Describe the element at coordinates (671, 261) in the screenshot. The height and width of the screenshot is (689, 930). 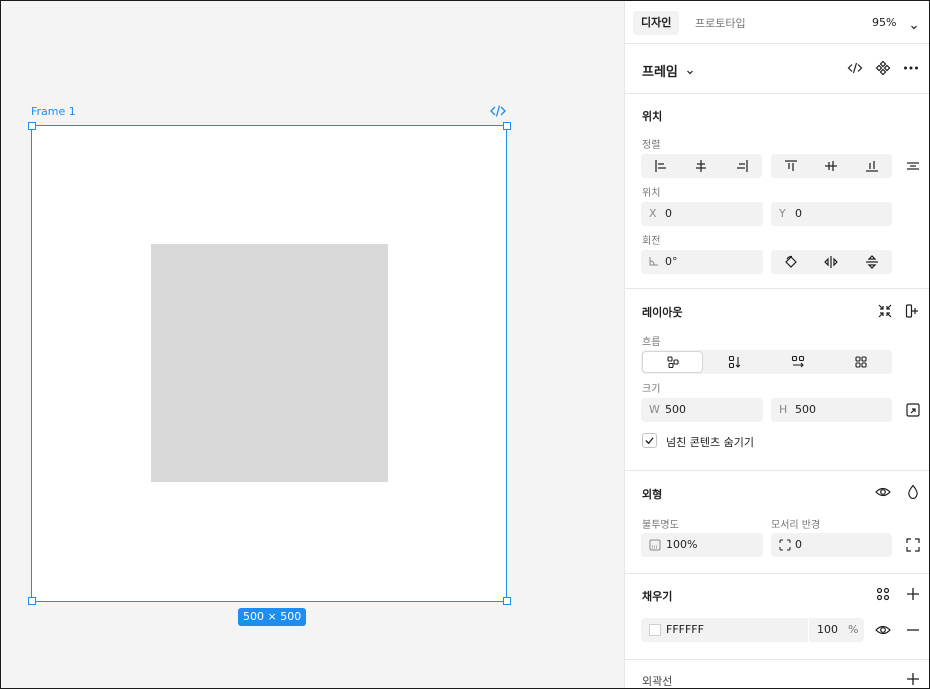
I see `rotation-value: 0°` at that location.